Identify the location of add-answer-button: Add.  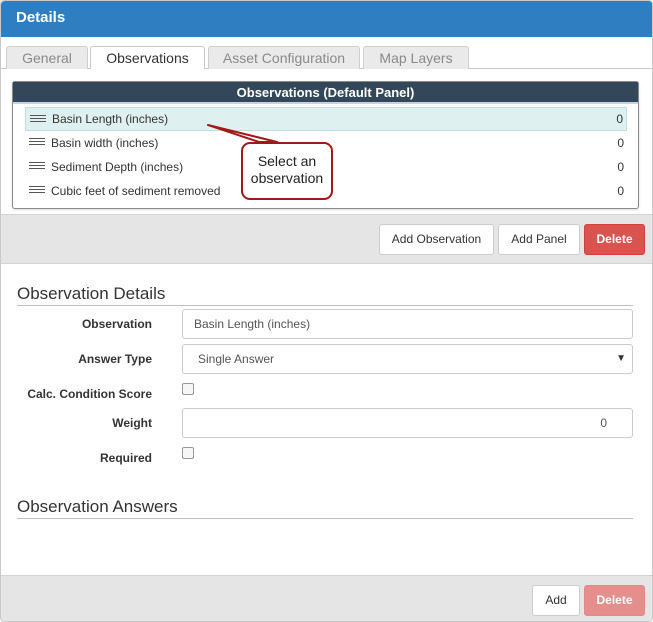
(556, 600).